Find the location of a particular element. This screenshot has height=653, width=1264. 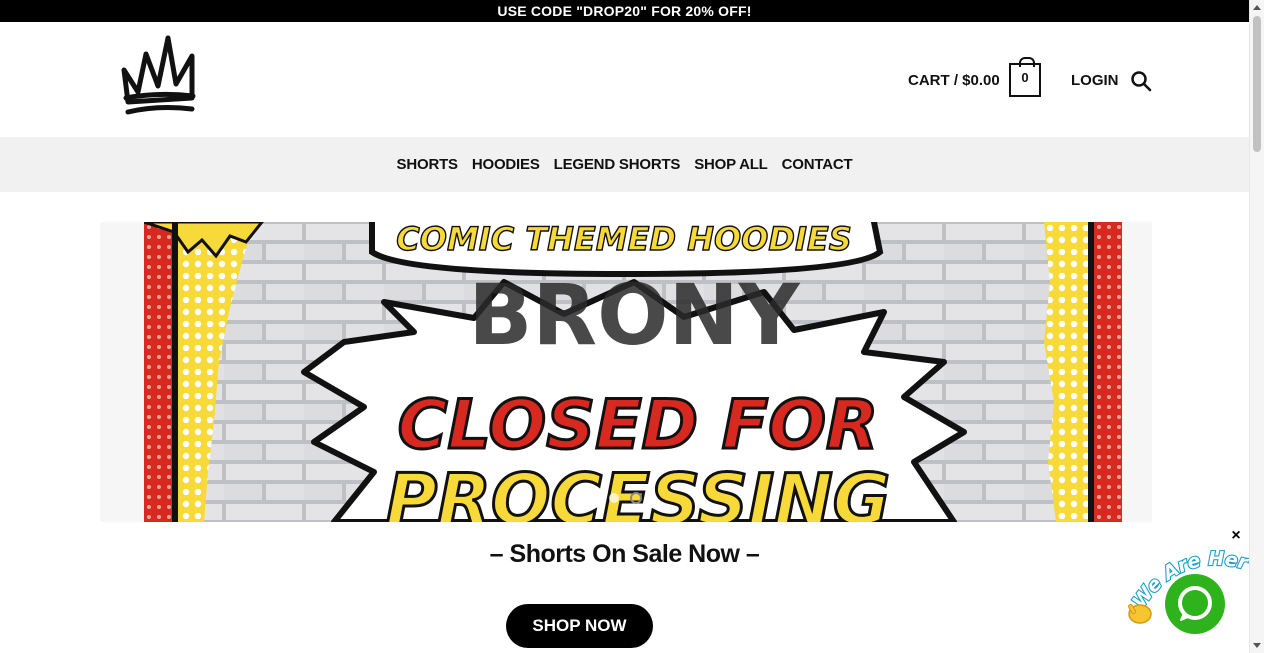

shop-now-button: SHOP NOW is located at coordinates (579, 626).